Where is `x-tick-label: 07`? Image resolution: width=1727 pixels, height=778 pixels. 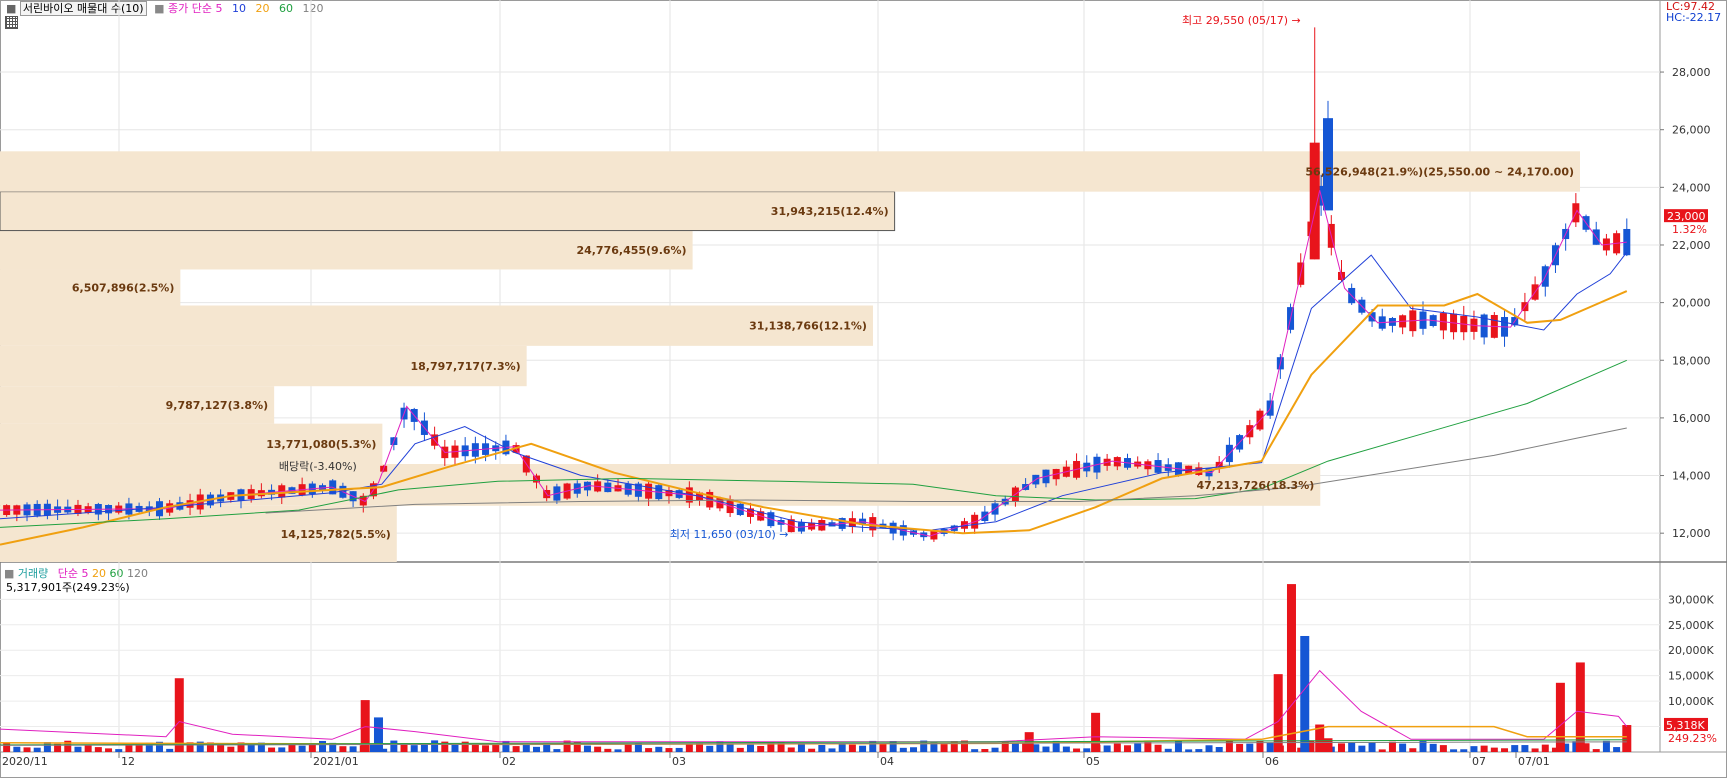
x-tick-label: 07 is located at coordinates (1479, 761).